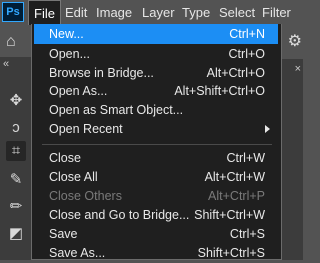 The image size is (320, 263). Describe the element at coordinates (234, 177) in the screenshot. I see `menu-item-shortcut: Alt+Ctrl+W` at that location.